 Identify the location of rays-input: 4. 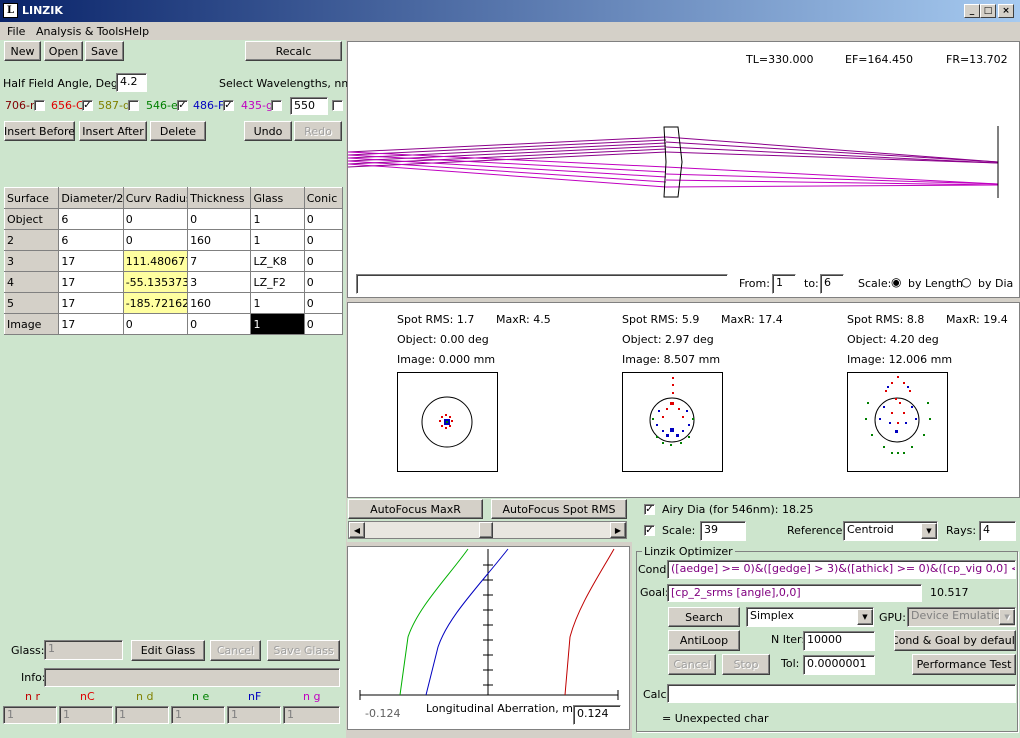
(997, 531).